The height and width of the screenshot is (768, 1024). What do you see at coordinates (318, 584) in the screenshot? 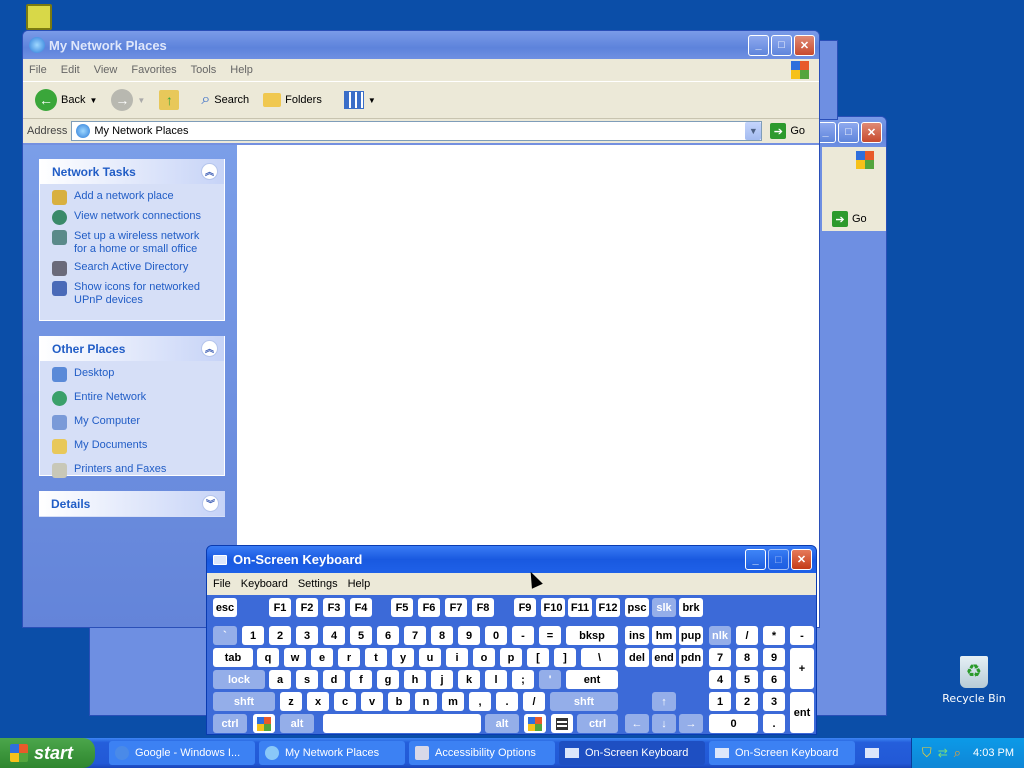
I see `osk-menu-settings: Settings` at bounding box center [318, 584].